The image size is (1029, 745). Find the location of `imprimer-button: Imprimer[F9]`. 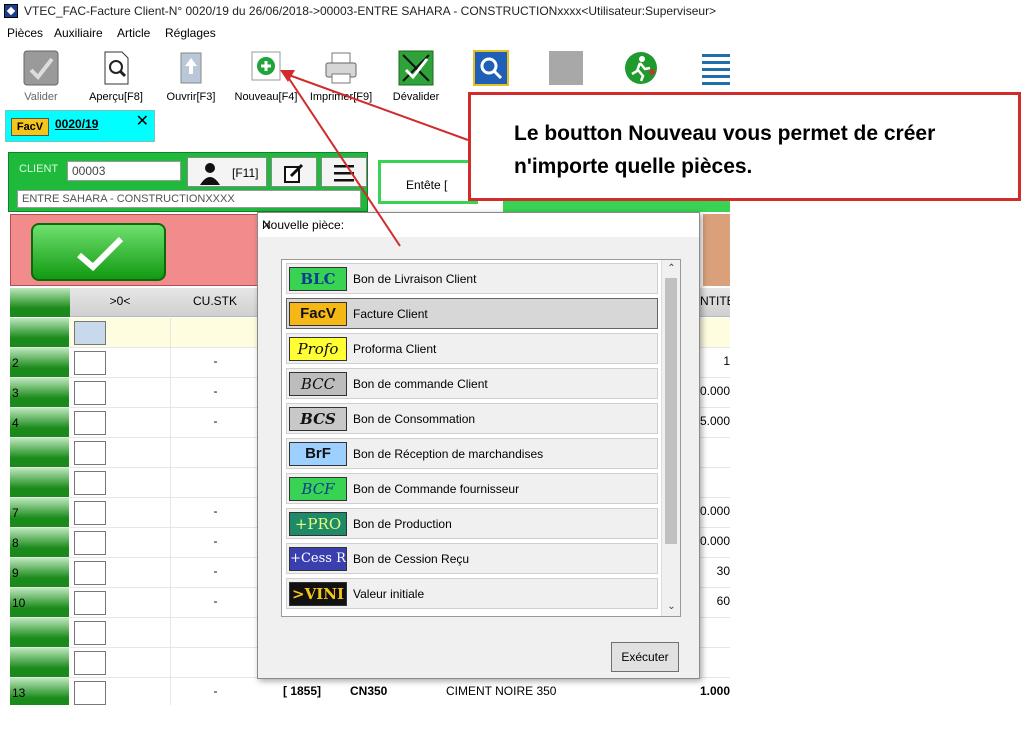

imprimer-button: Imprimer[F9] is located at coordinates (341, 76).